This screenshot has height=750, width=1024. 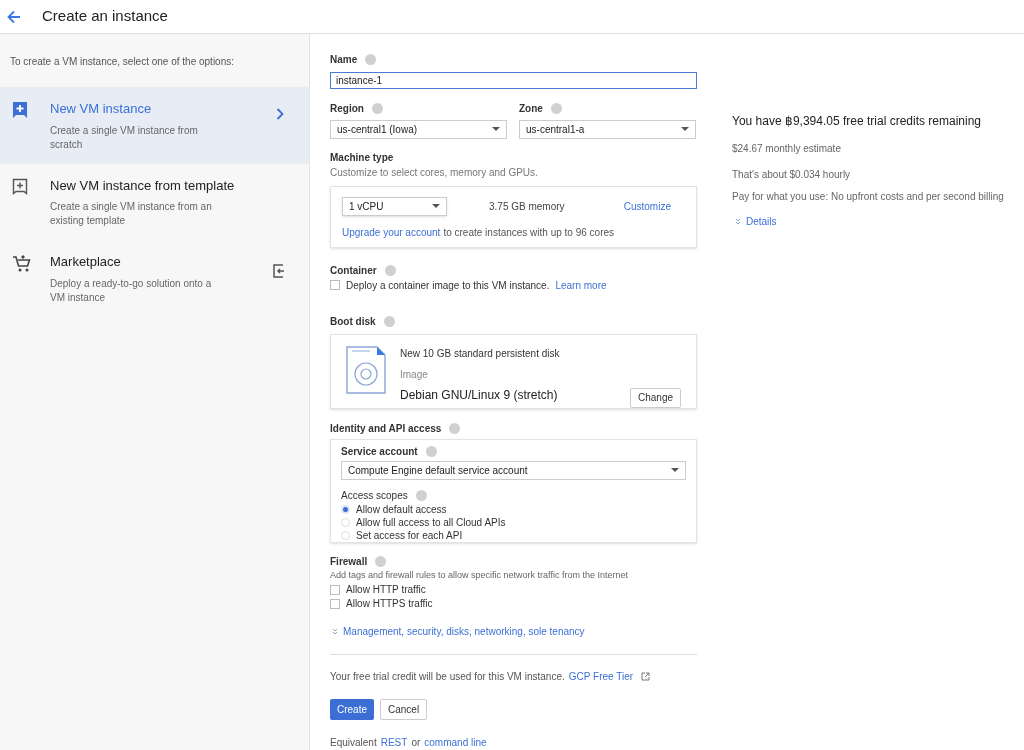 What do you see at coordinates (761, 221) in the screenshot?
I see `details-link: Details` at bounding box center [761, 221].